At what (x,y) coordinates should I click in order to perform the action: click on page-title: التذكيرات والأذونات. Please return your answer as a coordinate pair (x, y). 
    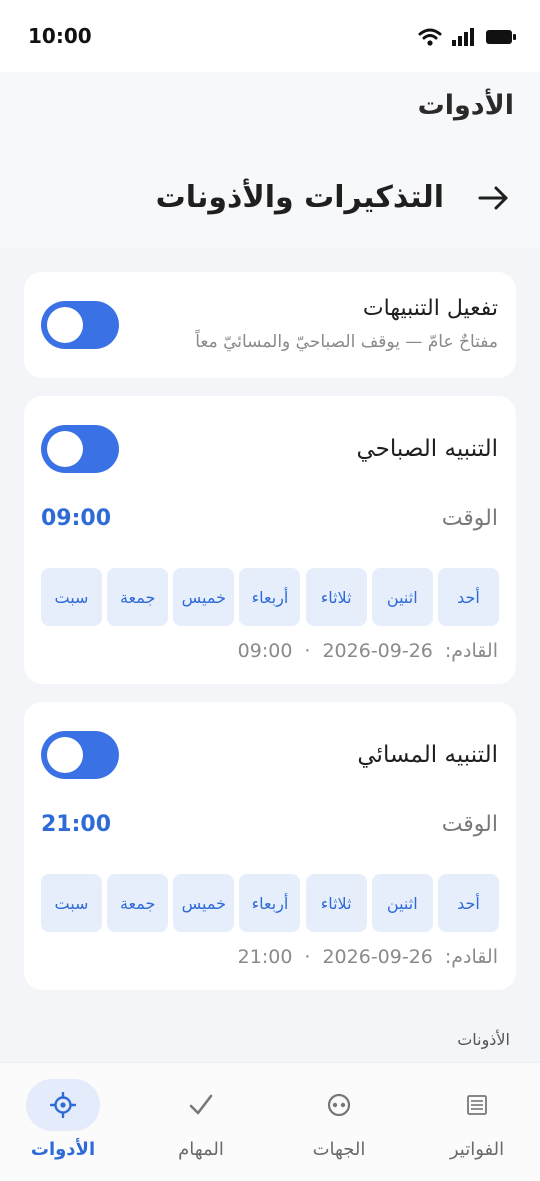
    Looking at the image, I should click on (299, 197).